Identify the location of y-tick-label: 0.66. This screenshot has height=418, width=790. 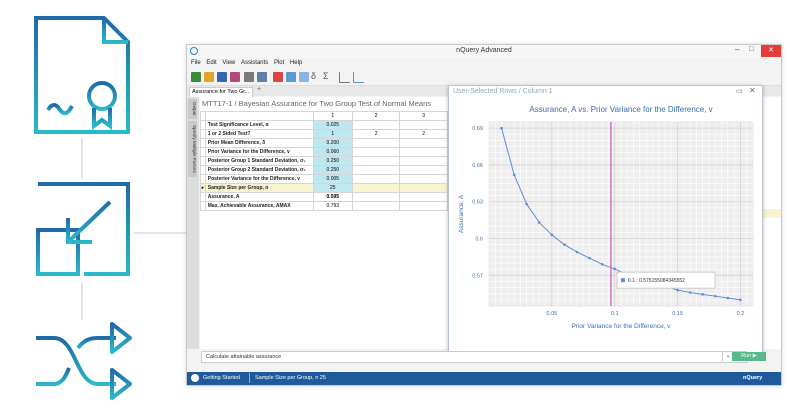
(477, 166).